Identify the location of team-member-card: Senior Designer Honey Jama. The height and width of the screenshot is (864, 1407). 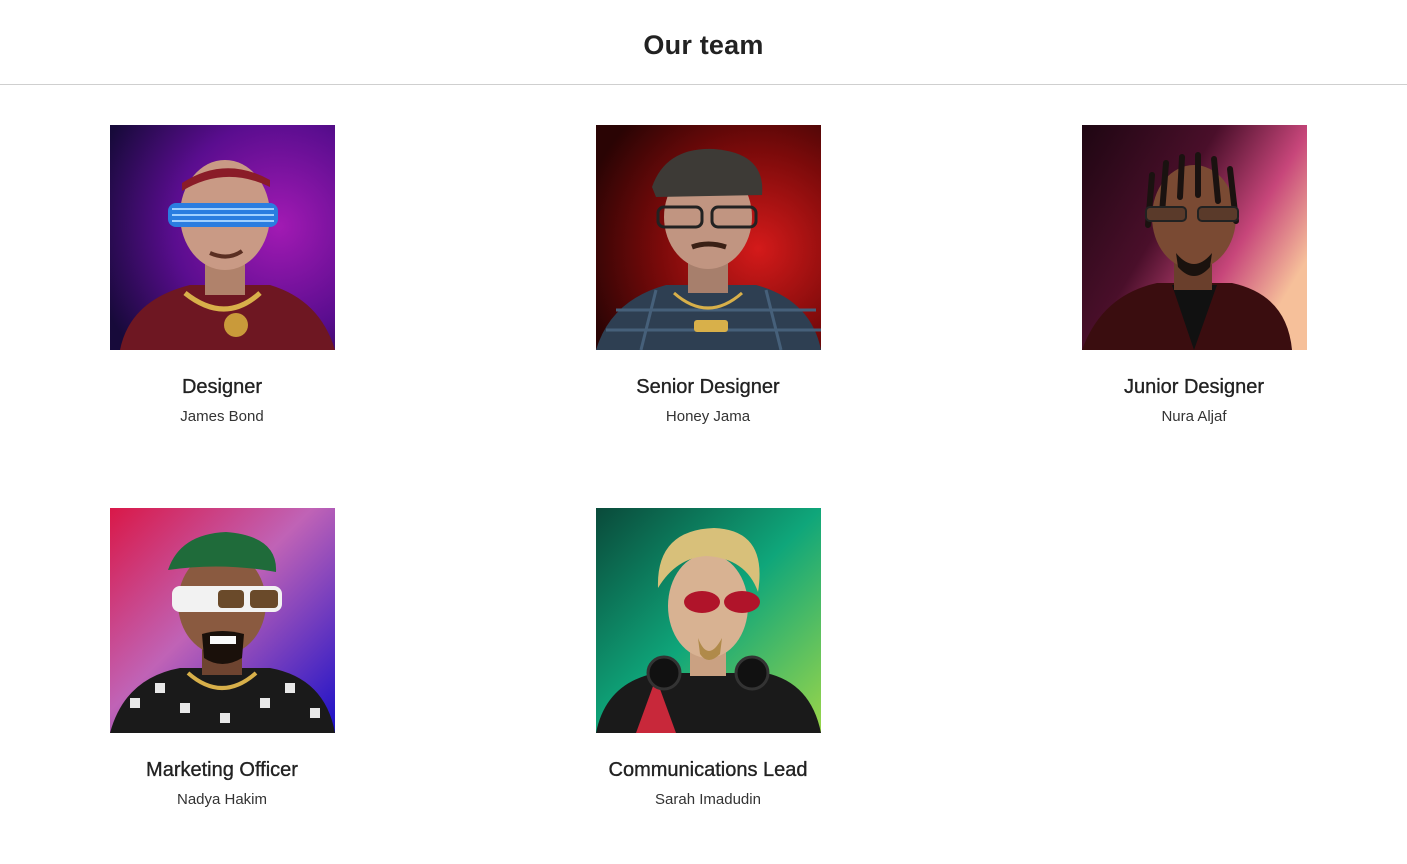
(708, 275).